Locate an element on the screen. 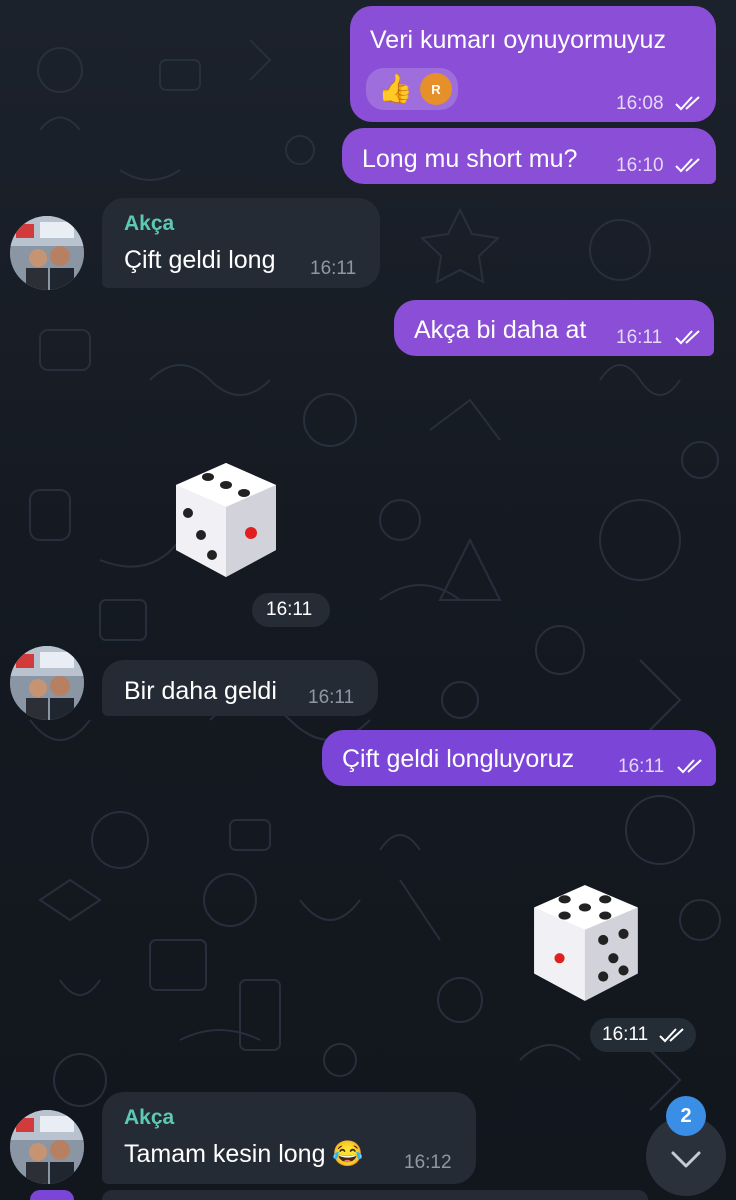  message-text: Çift geldi long is located at coordinates (200, 260).